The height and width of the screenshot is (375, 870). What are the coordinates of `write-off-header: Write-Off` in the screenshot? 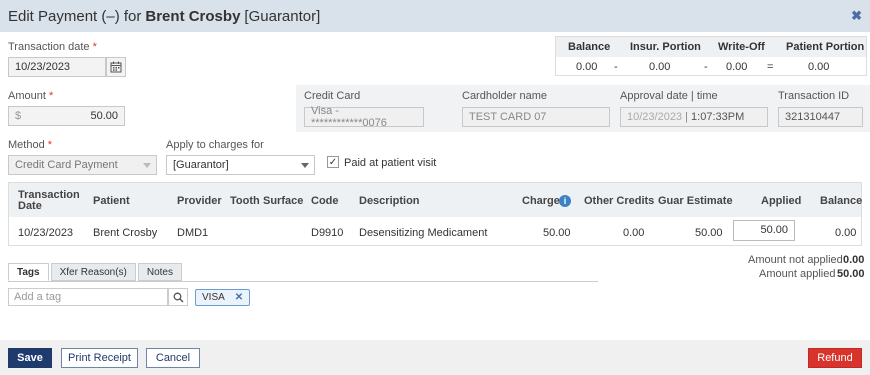 It's located at (741, 47).